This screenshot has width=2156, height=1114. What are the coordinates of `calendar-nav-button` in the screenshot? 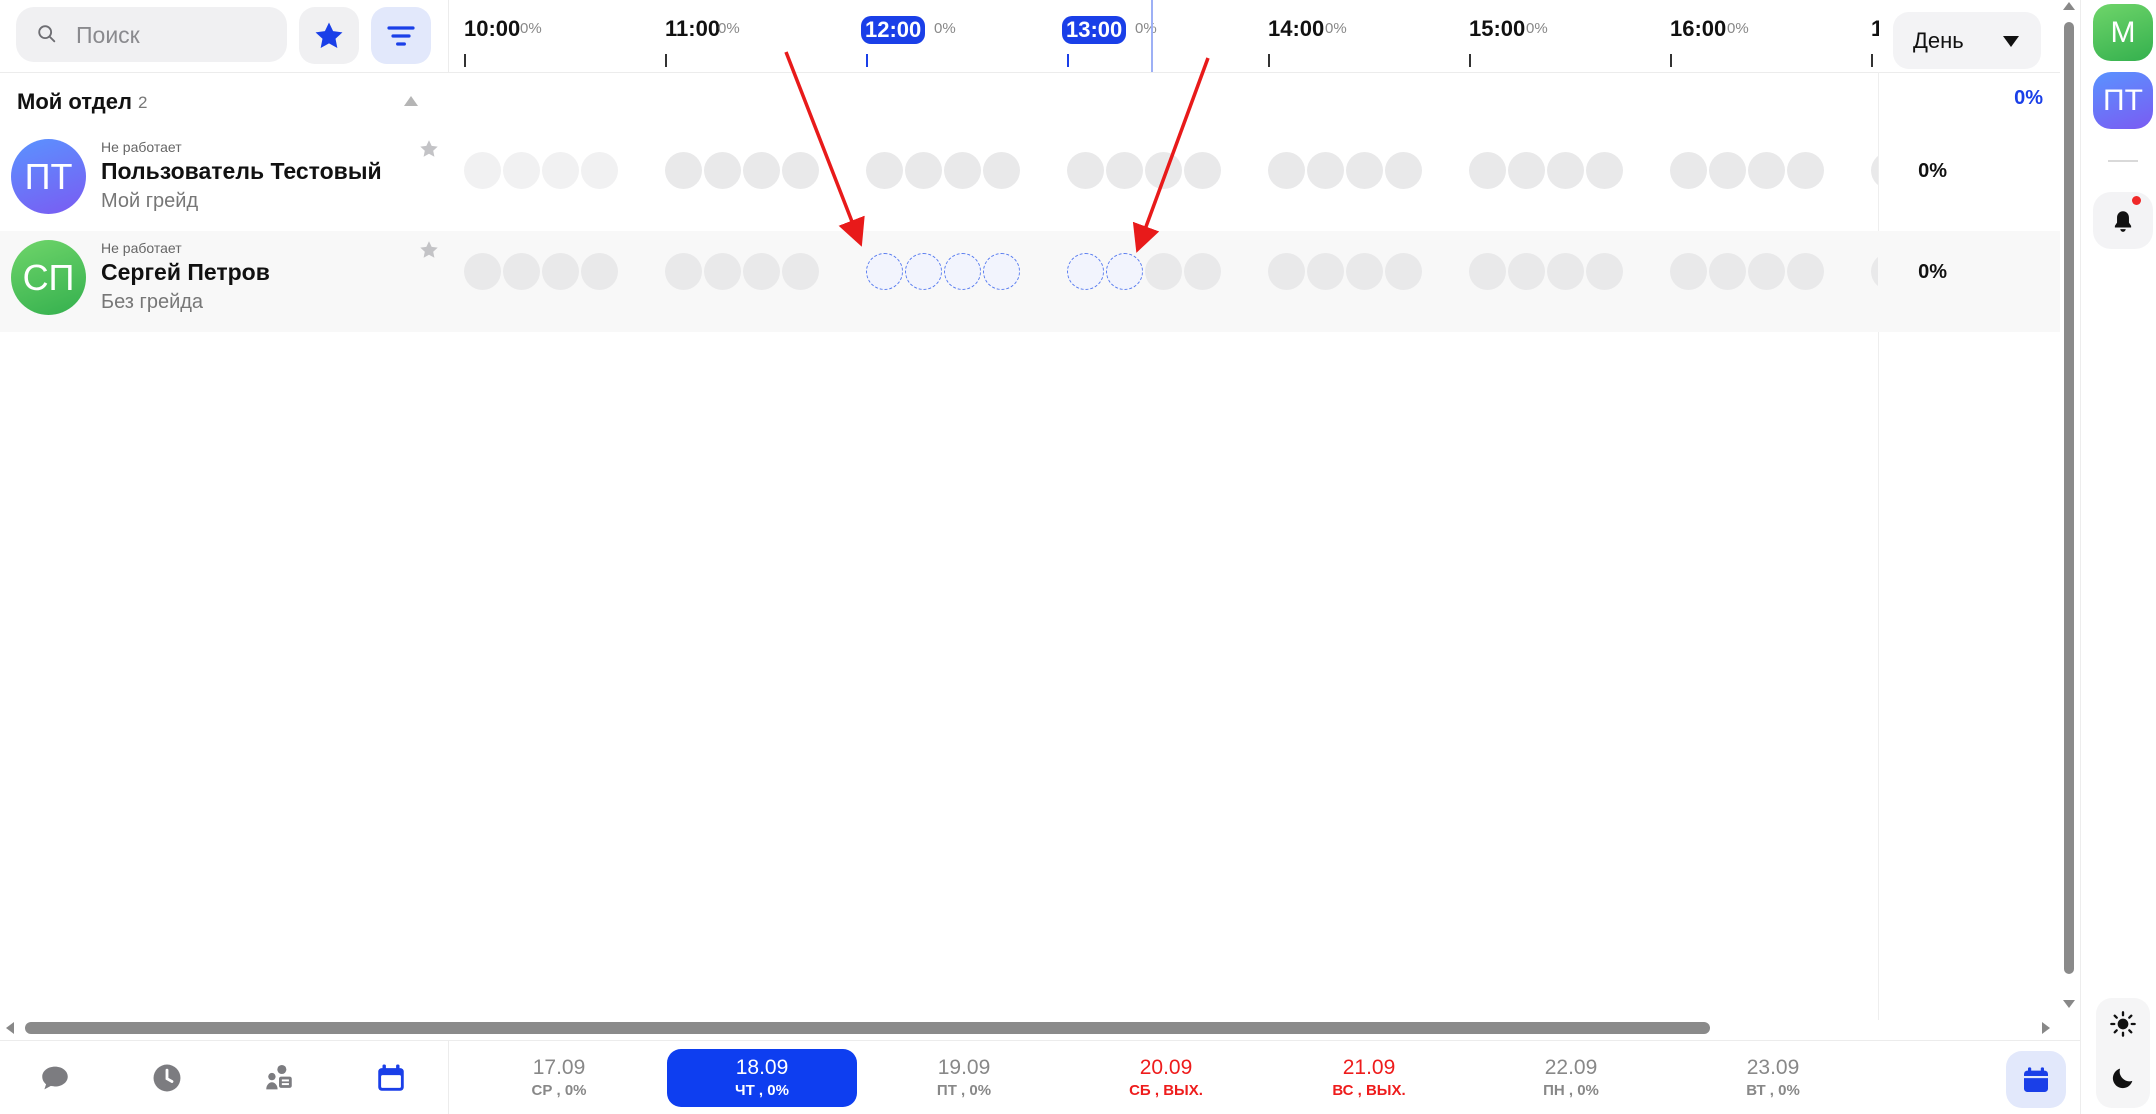 It's located at (391, 1078).